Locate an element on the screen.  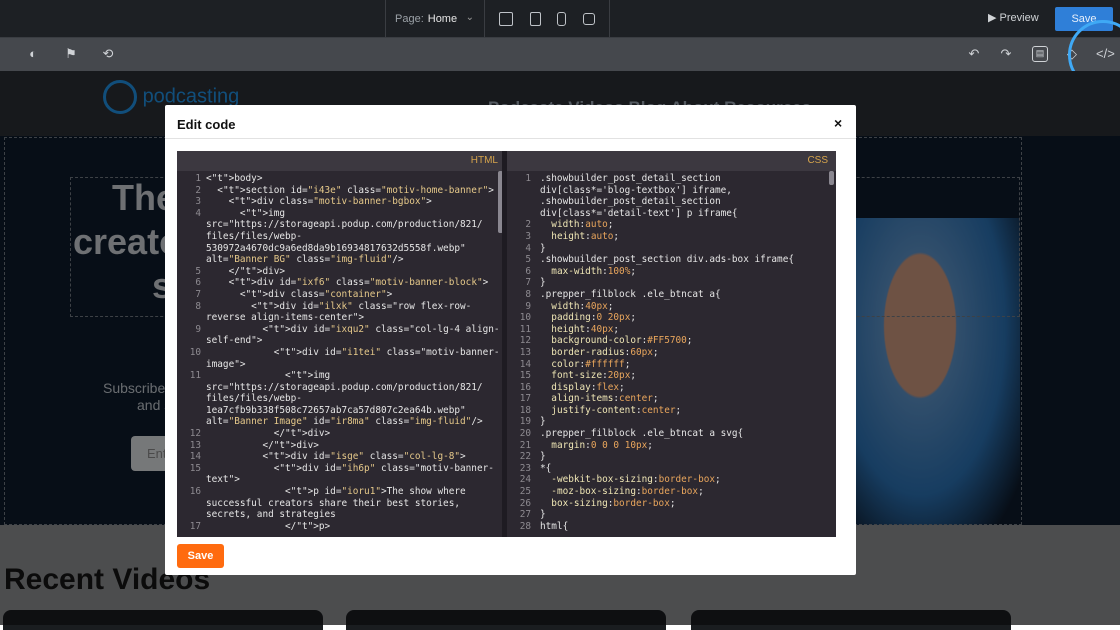
line-number: 17 is located at coordinates (195, 526).